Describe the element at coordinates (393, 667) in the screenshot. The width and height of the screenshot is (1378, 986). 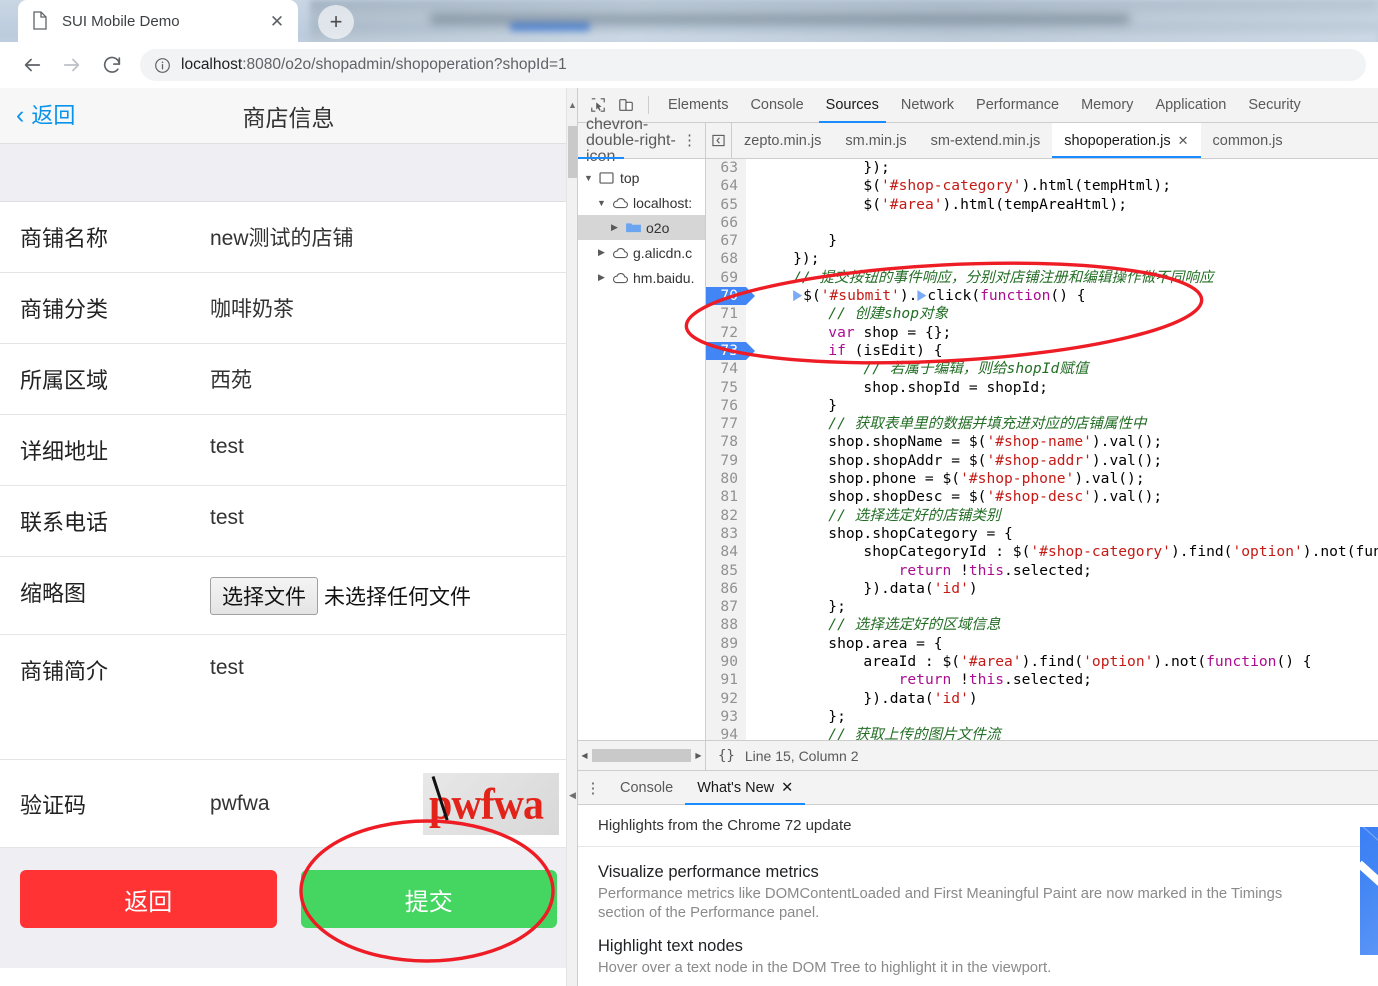
I see `row-value: test` at that location.